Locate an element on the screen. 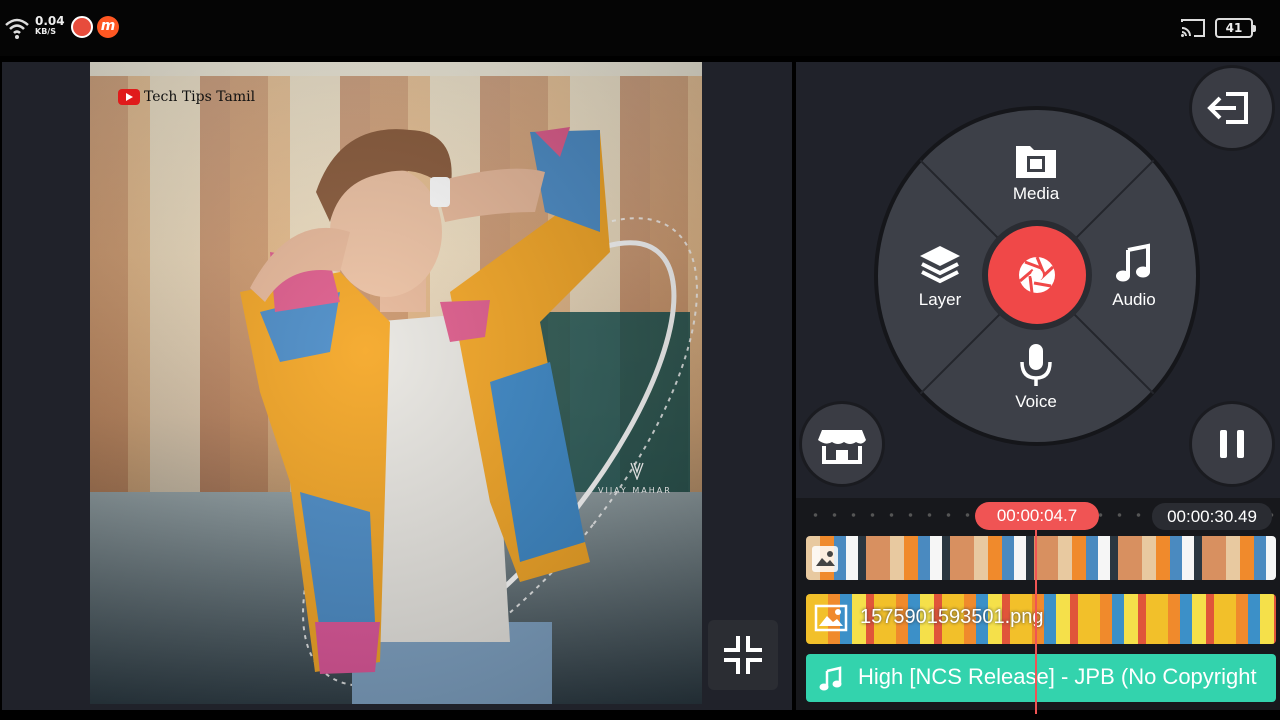 The height and width of the screenshot is (720, 1280). battery-level: 41 is located at coordinates (1235, 28).